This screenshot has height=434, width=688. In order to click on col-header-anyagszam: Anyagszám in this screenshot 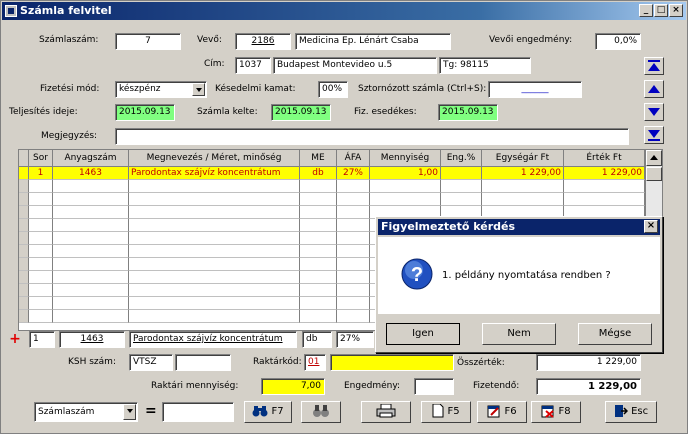, I will do `click(91, 158)`.